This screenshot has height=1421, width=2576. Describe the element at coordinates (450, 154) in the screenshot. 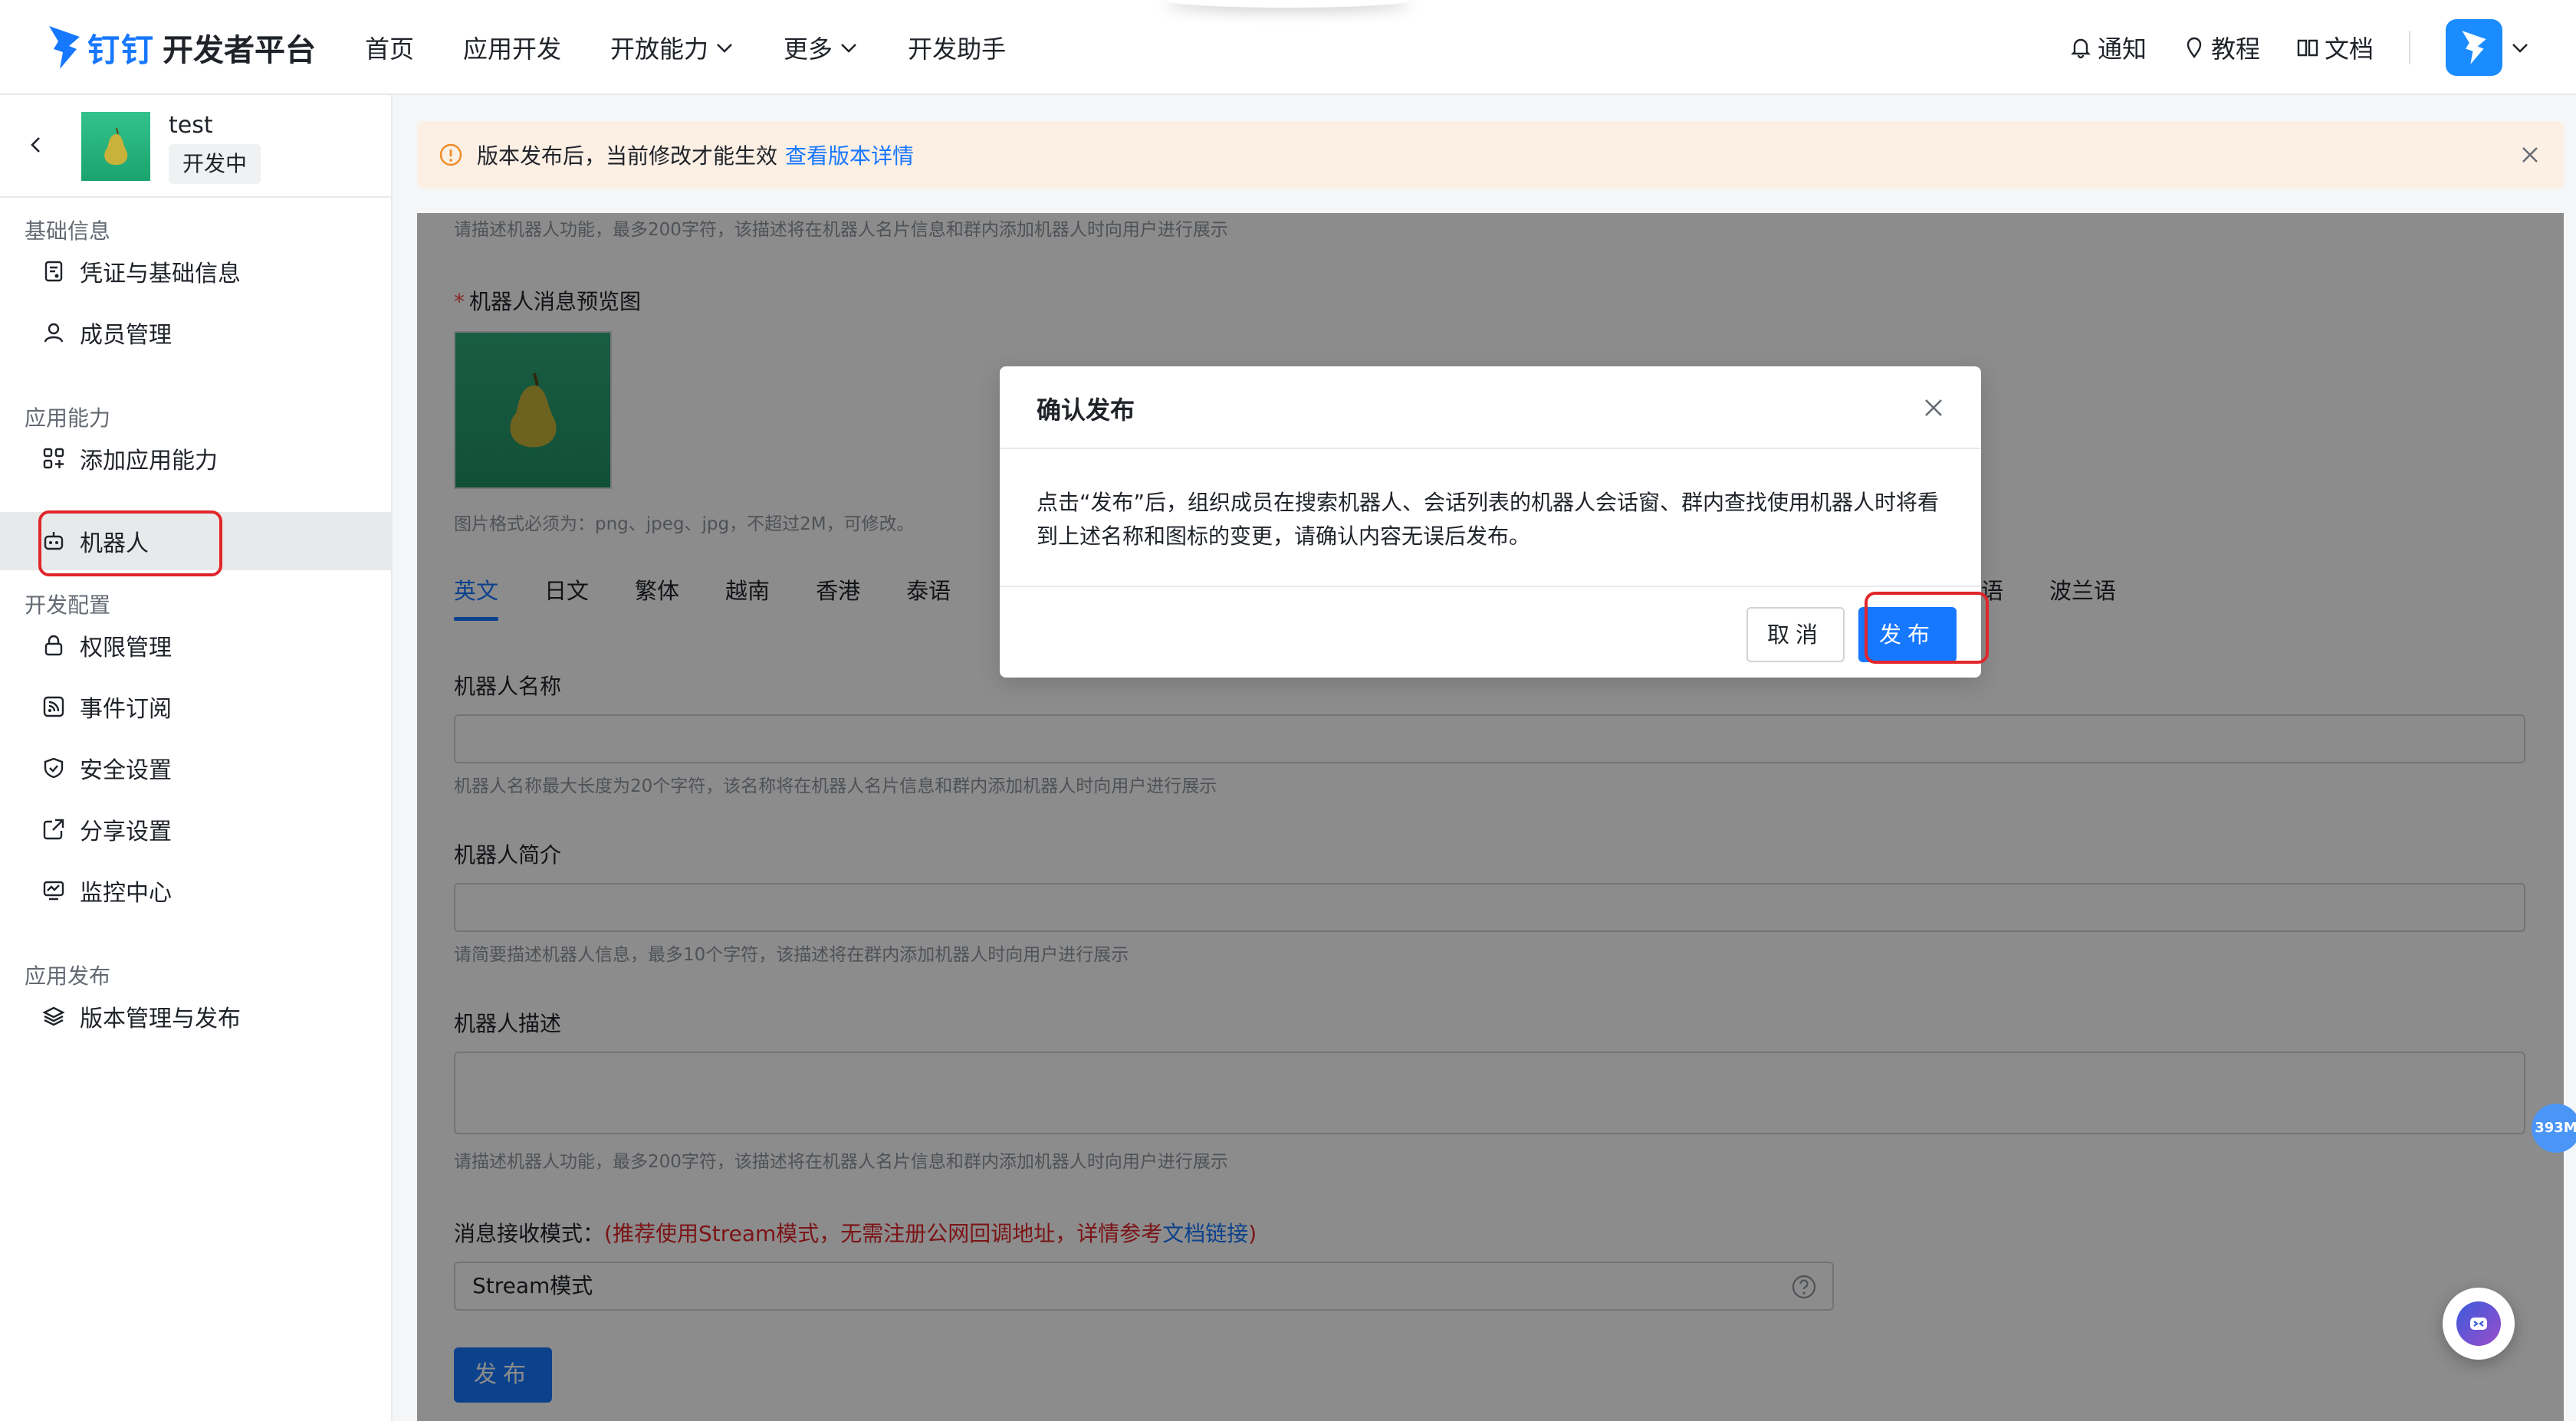

I see `info-warning-icon` at that location.